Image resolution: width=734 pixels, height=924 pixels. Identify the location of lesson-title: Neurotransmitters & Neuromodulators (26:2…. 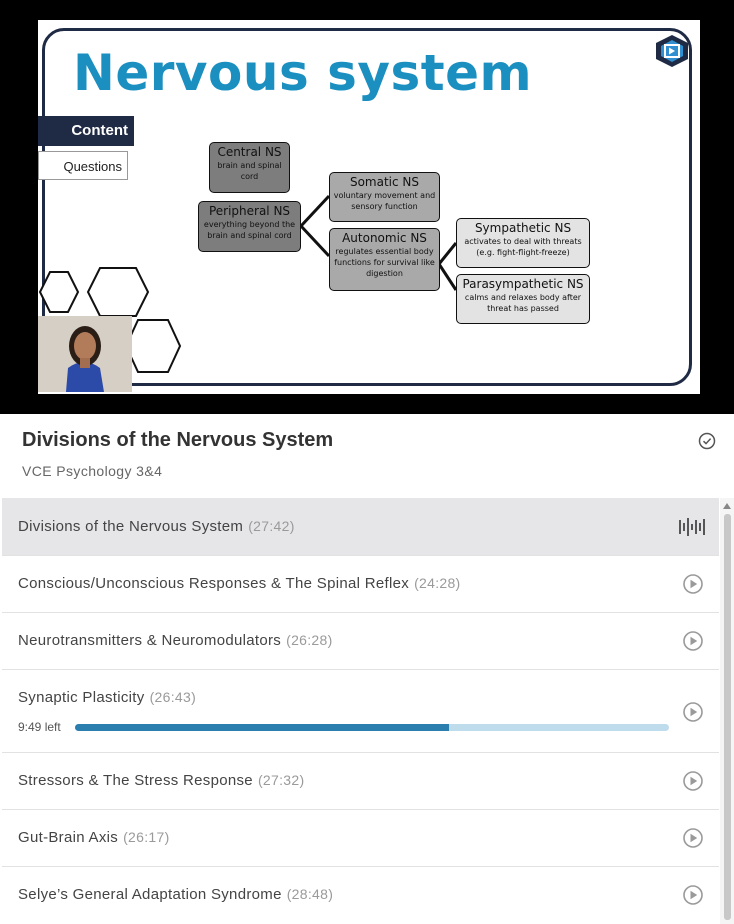
(175, 640).